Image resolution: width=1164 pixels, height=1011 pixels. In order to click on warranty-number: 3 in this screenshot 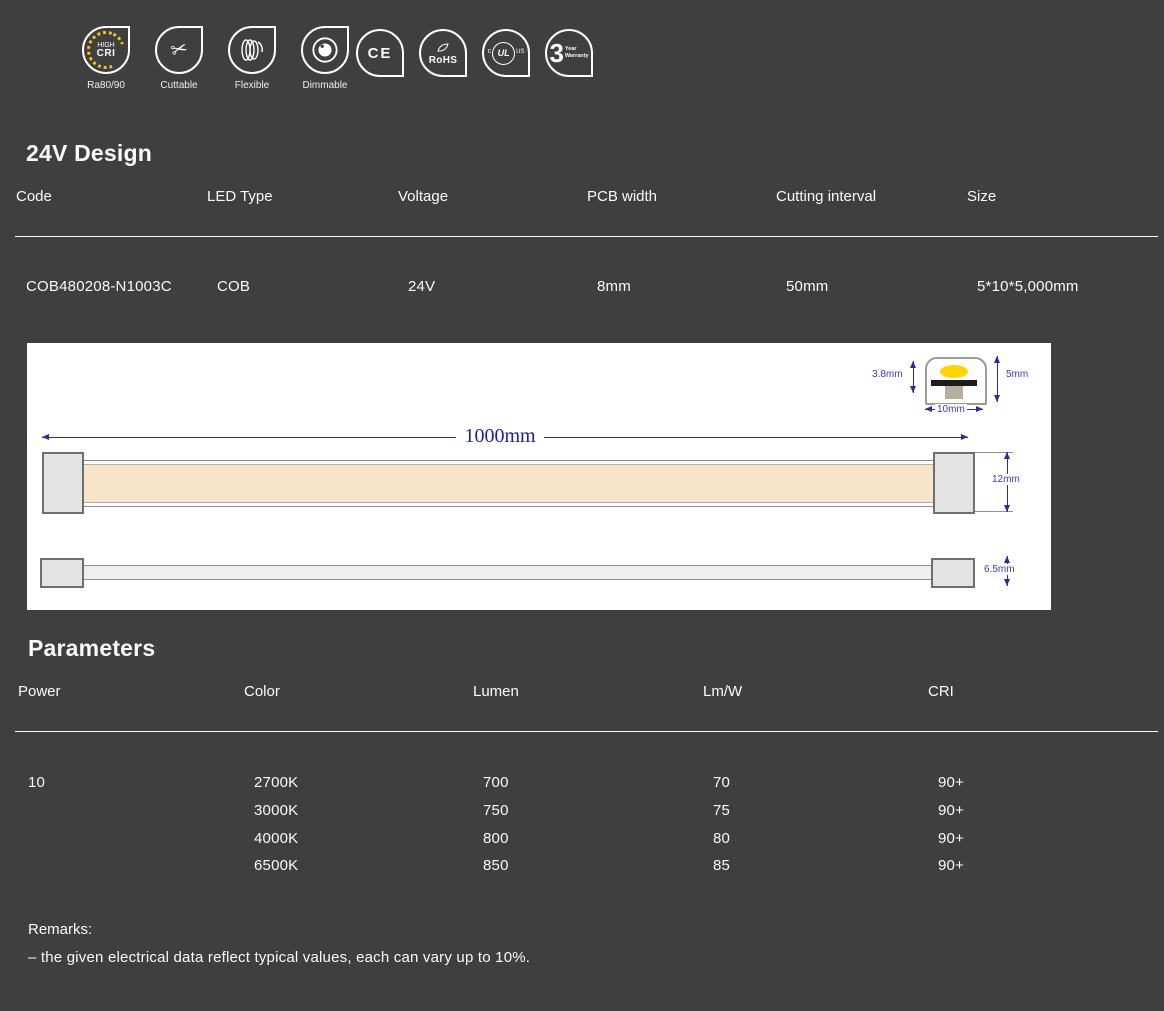, I will do `click(556, 53)`.